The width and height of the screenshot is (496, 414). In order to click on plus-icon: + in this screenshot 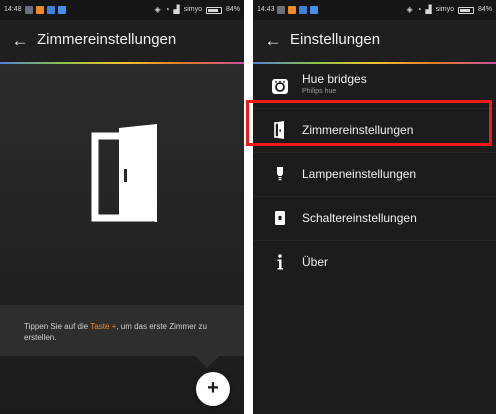, I will do `click(213, 388)`.